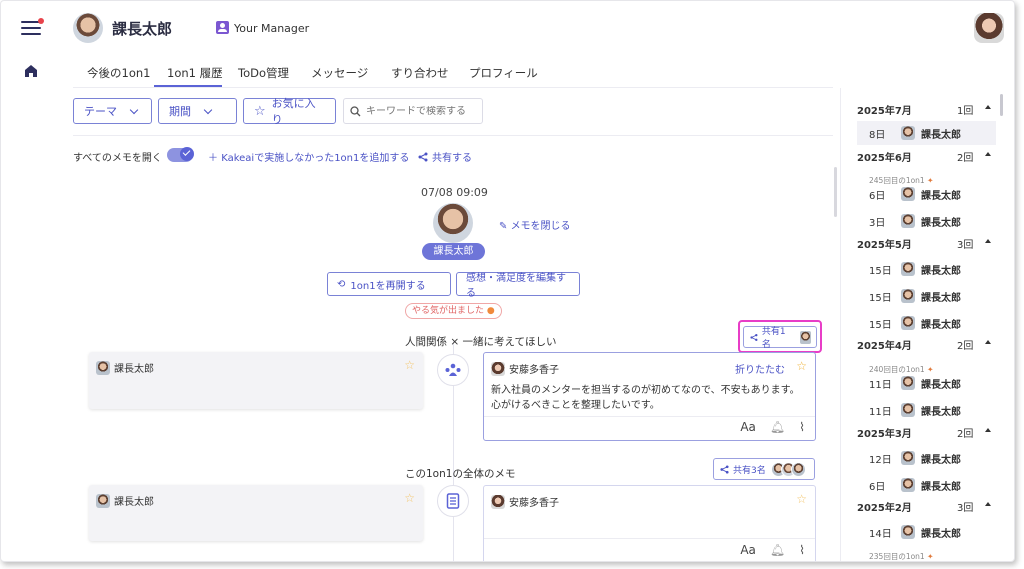  I want to click on star-icon: ☆, so click(801, 366).